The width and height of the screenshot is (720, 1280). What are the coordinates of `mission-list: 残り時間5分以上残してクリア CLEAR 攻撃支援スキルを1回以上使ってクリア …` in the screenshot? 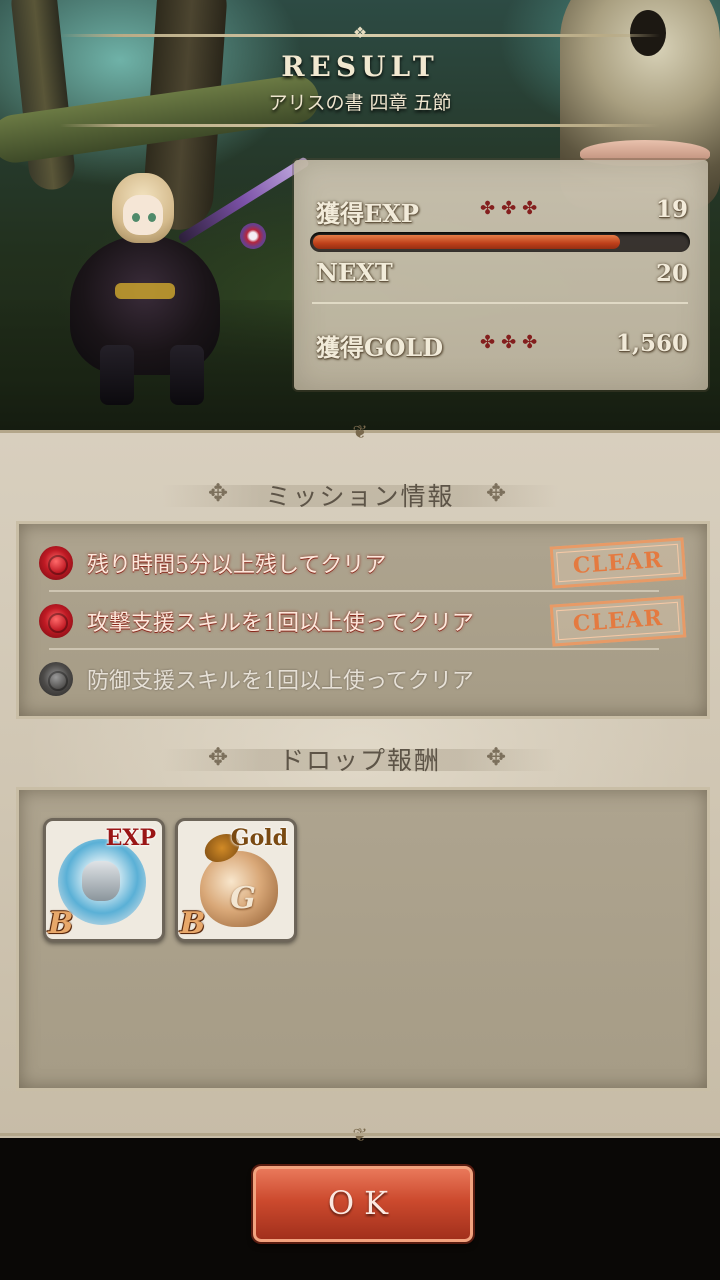 It's located at (363, 620).